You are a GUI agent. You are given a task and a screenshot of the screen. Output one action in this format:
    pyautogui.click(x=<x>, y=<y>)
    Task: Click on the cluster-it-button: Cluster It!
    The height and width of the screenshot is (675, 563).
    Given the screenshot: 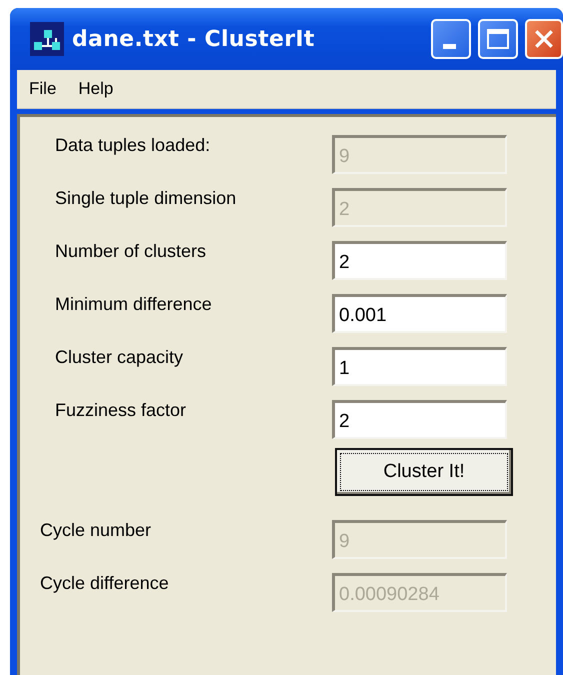 What is the action you would take?
    pyautogui.click(x=424, y=472)
    